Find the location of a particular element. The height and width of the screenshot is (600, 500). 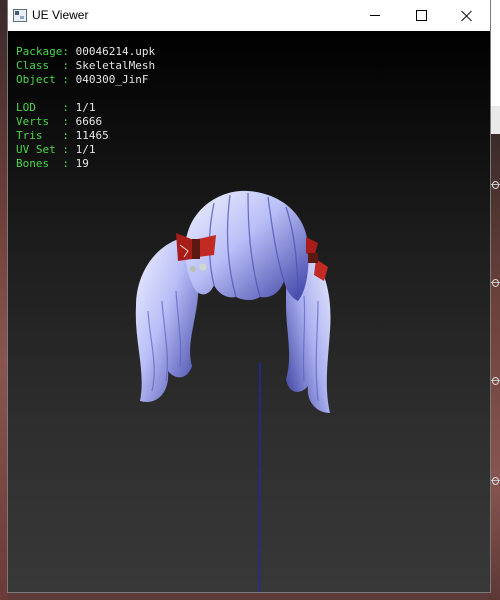

minimize-icon is located at coordinates (375, 15).